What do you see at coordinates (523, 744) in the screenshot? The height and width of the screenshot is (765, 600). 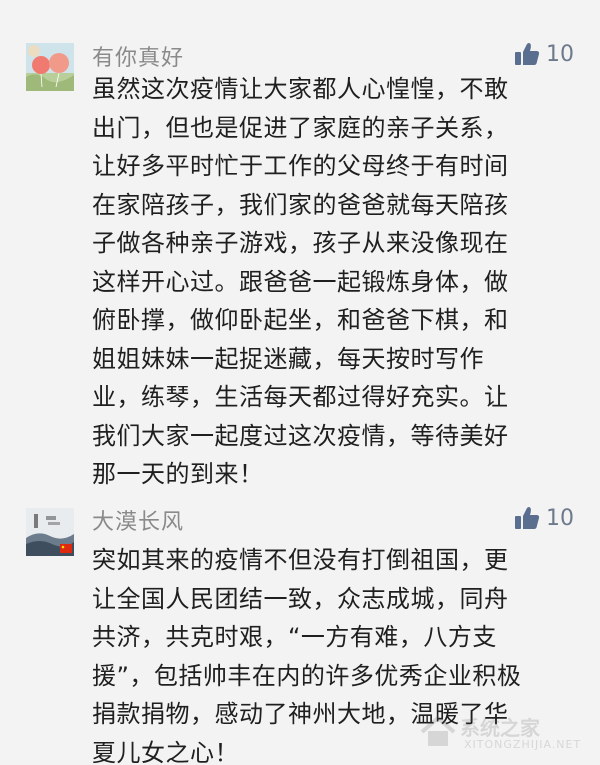 I see `watermark-url: XITONGZHIJIA.NET` at bounding box center [523, 744].